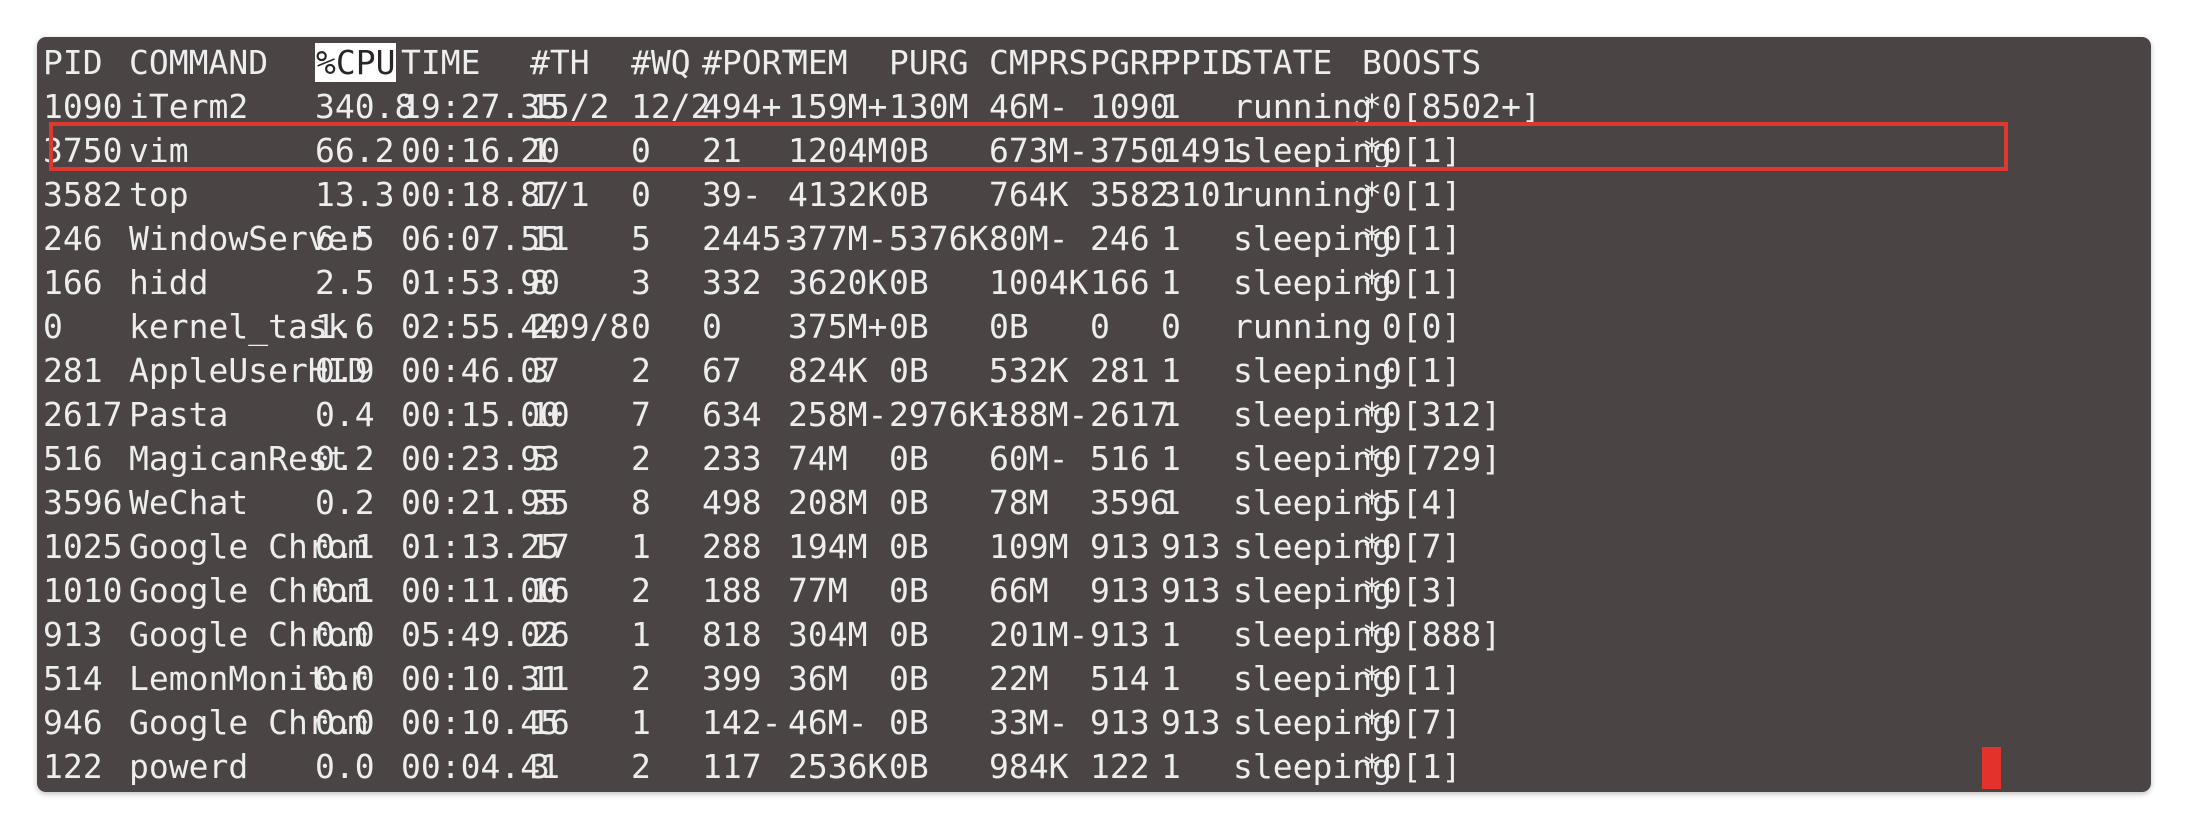 Image resolution: width=2188 pixels, height=828 pixels. I want to click on cell-cmprs: 22M, so click(1019, 678).